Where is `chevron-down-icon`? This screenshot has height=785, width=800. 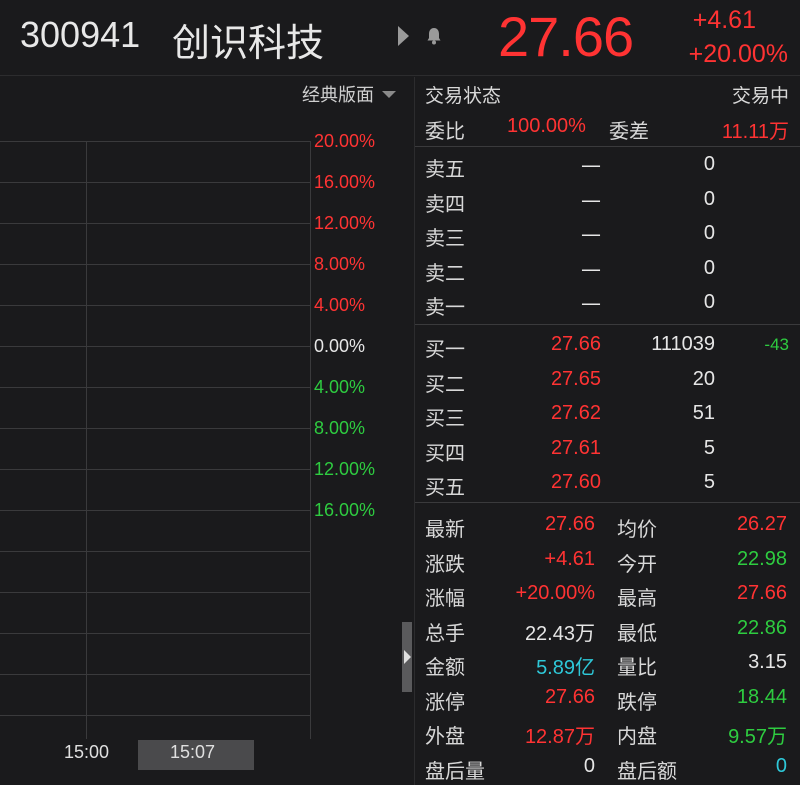
chevron-down-icon is located at coordinates (389, 94).